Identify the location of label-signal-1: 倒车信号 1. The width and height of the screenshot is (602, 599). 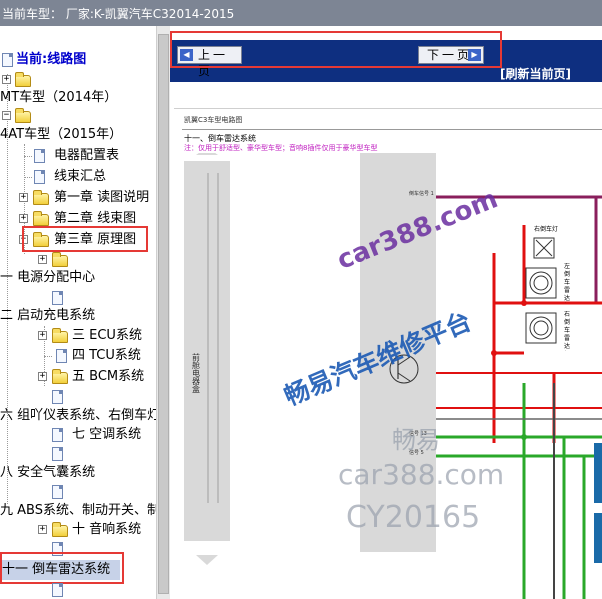
(421, 193).